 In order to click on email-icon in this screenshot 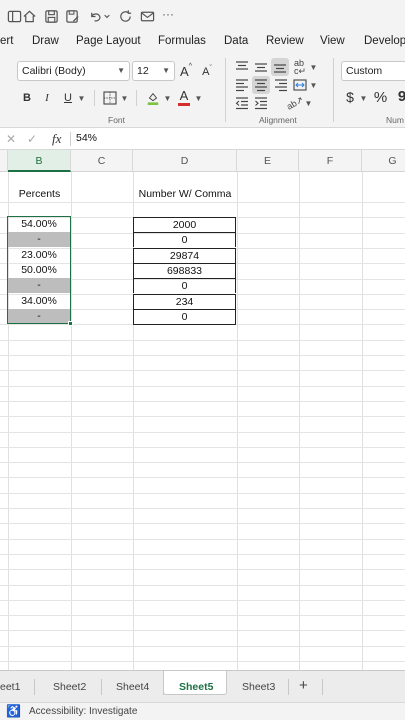, I will do `click(147, 16)`.